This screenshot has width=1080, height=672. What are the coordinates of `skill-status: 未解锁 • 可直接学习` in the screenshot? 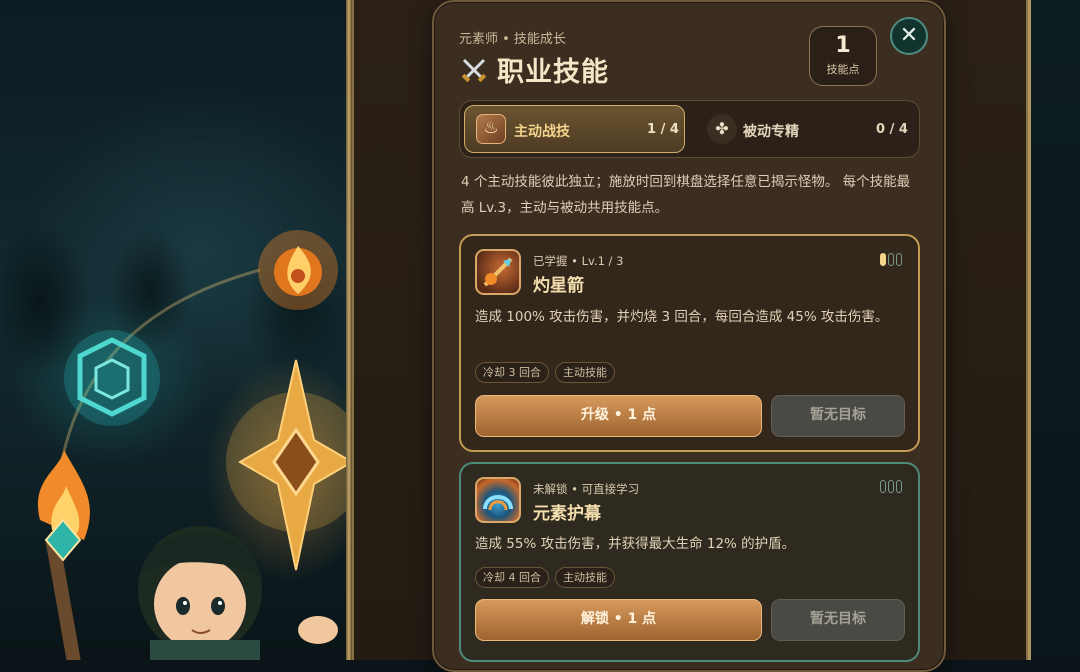 It's located at (586, 489).